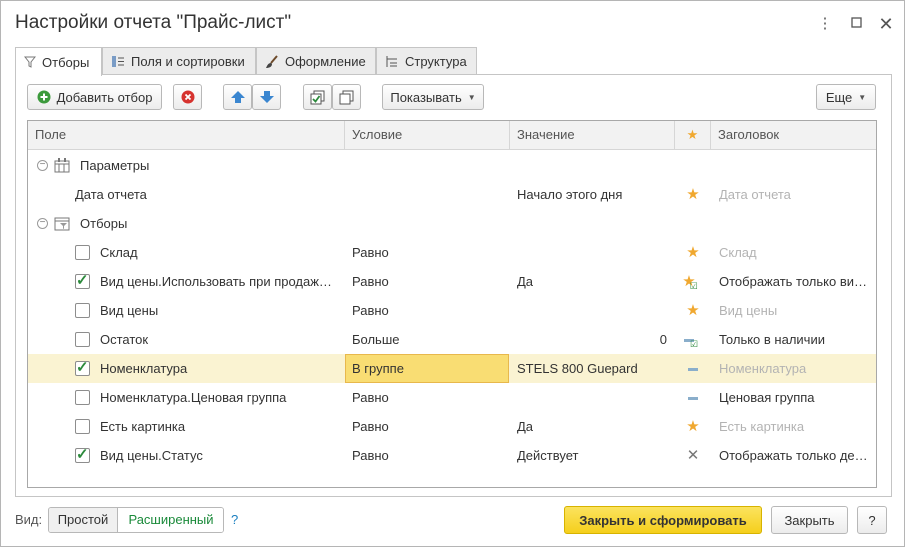 This screenshot has height=547, width=905. Describe the element at coordinates (663, 520) in the screenshot. I see `close-and-generate-button: Закрыть и сформировать` at that location.